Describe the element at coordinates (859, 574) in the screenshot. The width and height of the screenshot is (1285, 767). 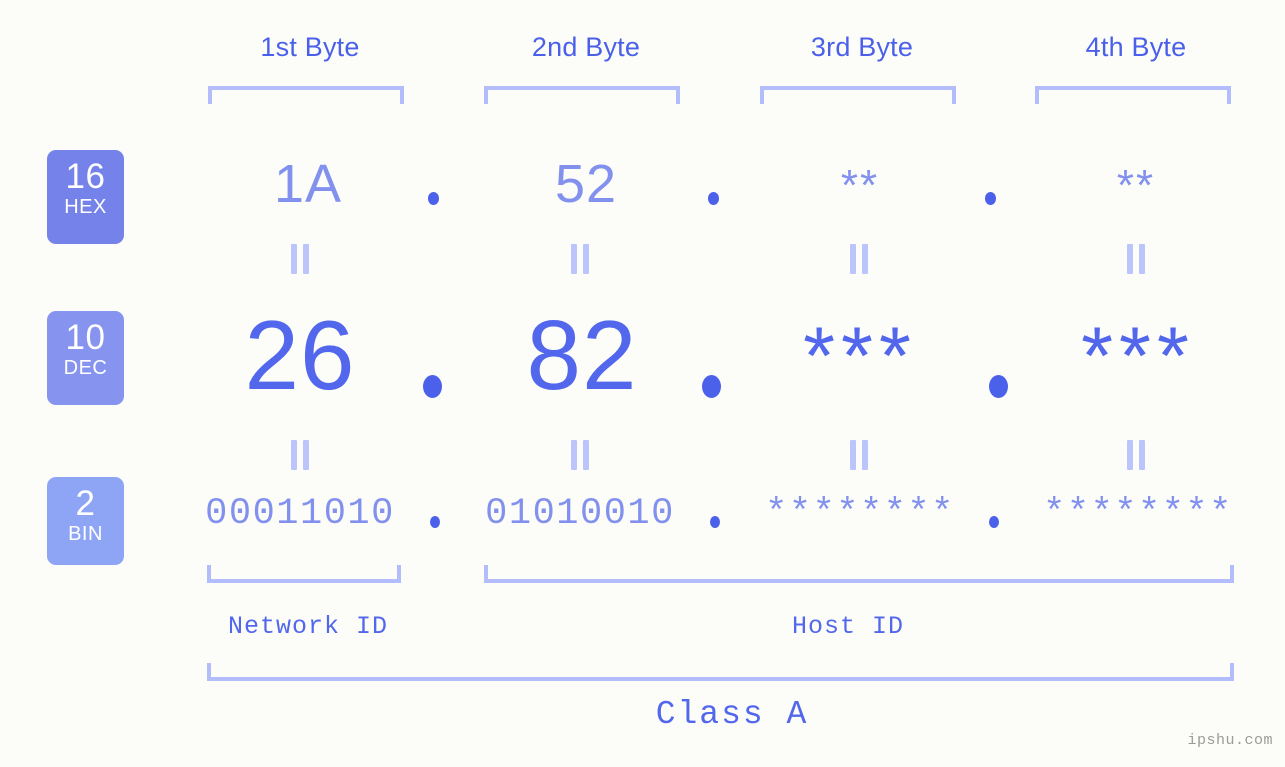
I see `host-id-bracket` at that location.